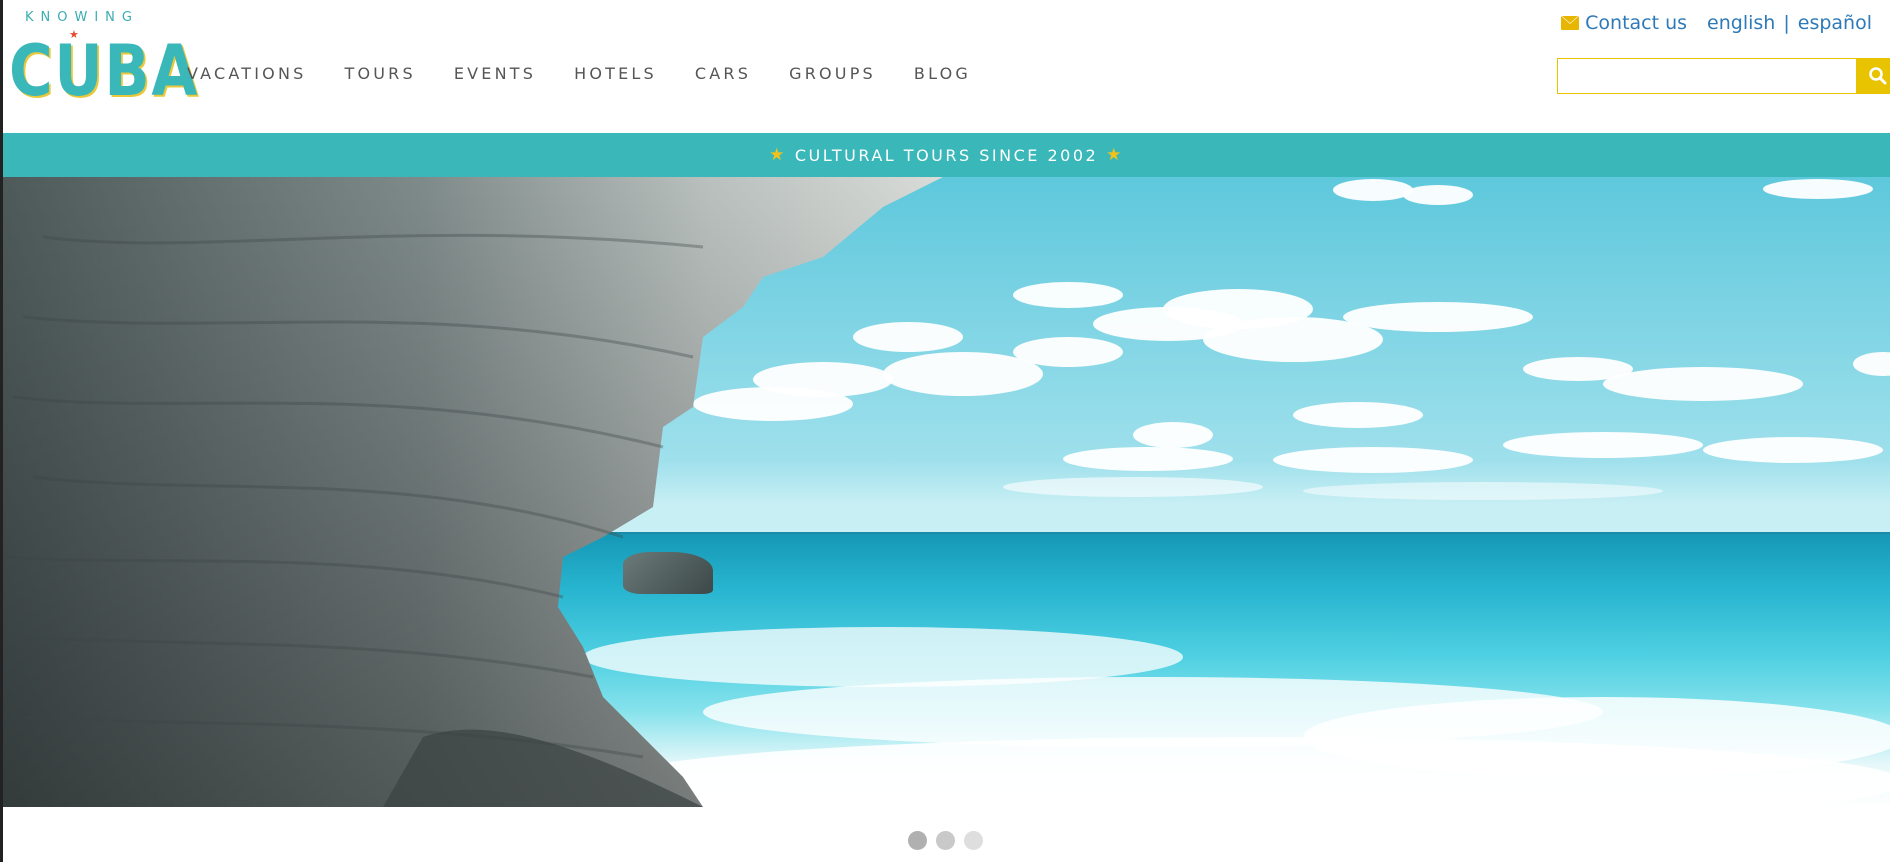 The width and height of the screenshot is (1890, 862). I want to click on site-logo: KNOWING ★ CUBA, so click(102, 58).